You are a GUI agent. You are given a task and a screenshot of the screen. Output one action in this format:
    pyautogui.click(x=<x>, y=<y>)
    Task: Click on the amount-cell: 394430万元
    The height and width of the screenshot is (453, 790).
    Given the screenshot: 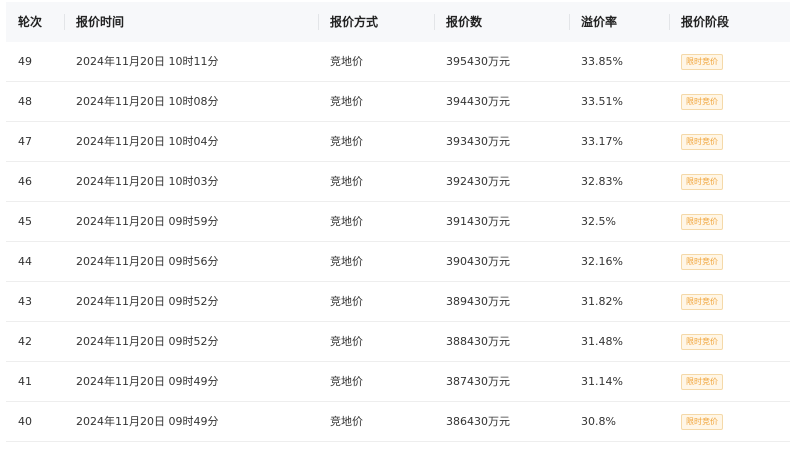 What is the action you would take?
    pyautogui.click(x=478, y=101)
    